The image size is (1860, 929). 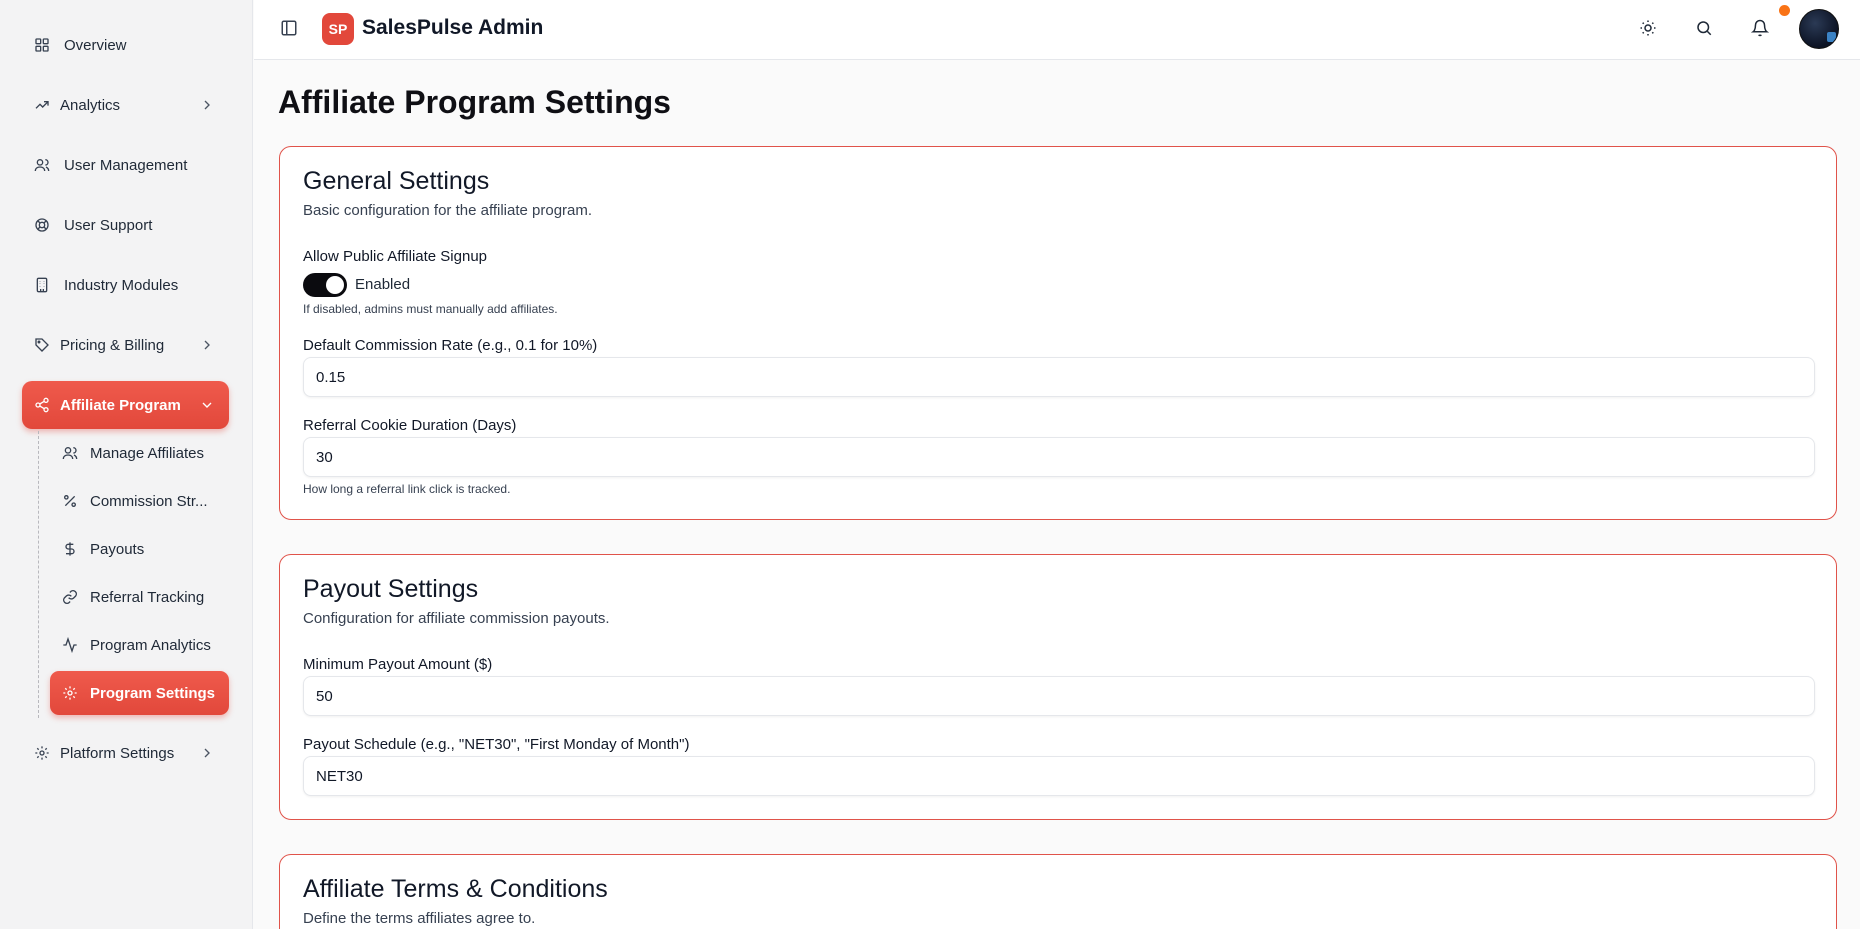 I want to click on sidebar-subitem-label: Payouts, so click(x=117, y=549).